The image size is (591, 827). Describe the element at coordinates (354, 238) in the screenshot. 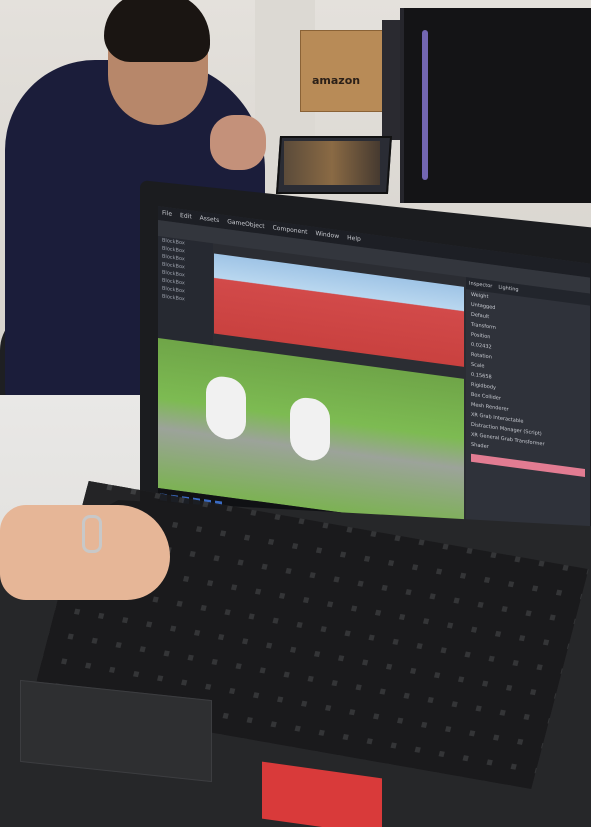

I see `menu-help: Help` at that location.